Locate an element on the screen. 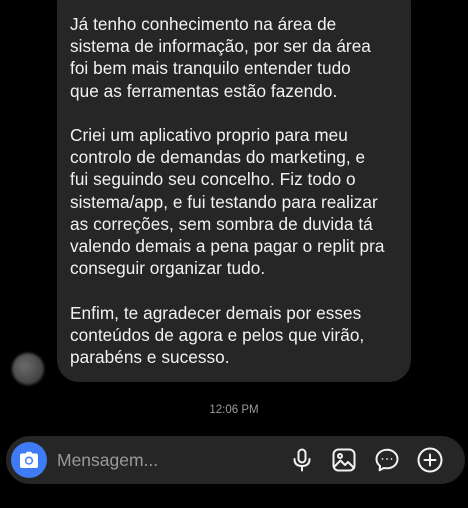 The height and width of the screenshot is (508, 468). microphone-icon is located at coordinates (302, 460).